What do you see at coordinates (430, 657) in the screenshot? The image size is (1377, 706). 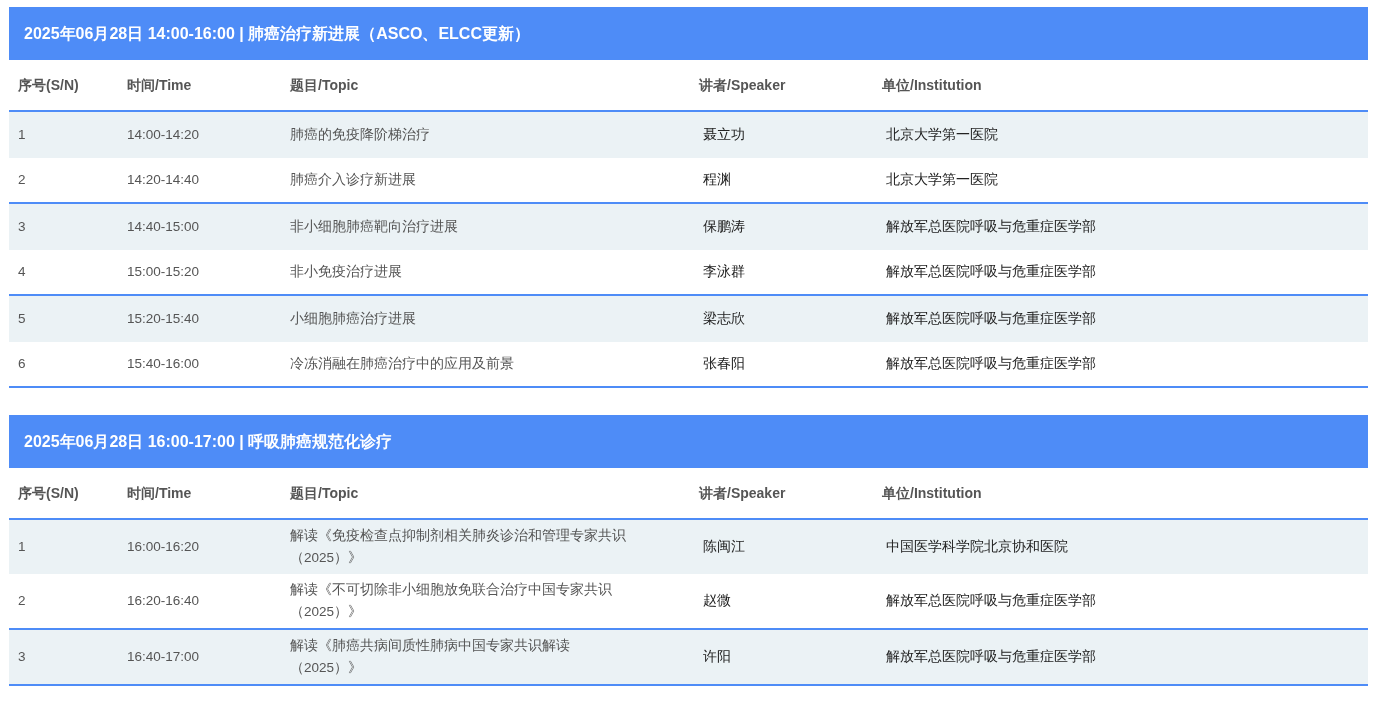 I see `table-cell-text: 解读《肺癌共病间质性肺病中国专家共识解读（2025）》` at bounding box center [430, 657].